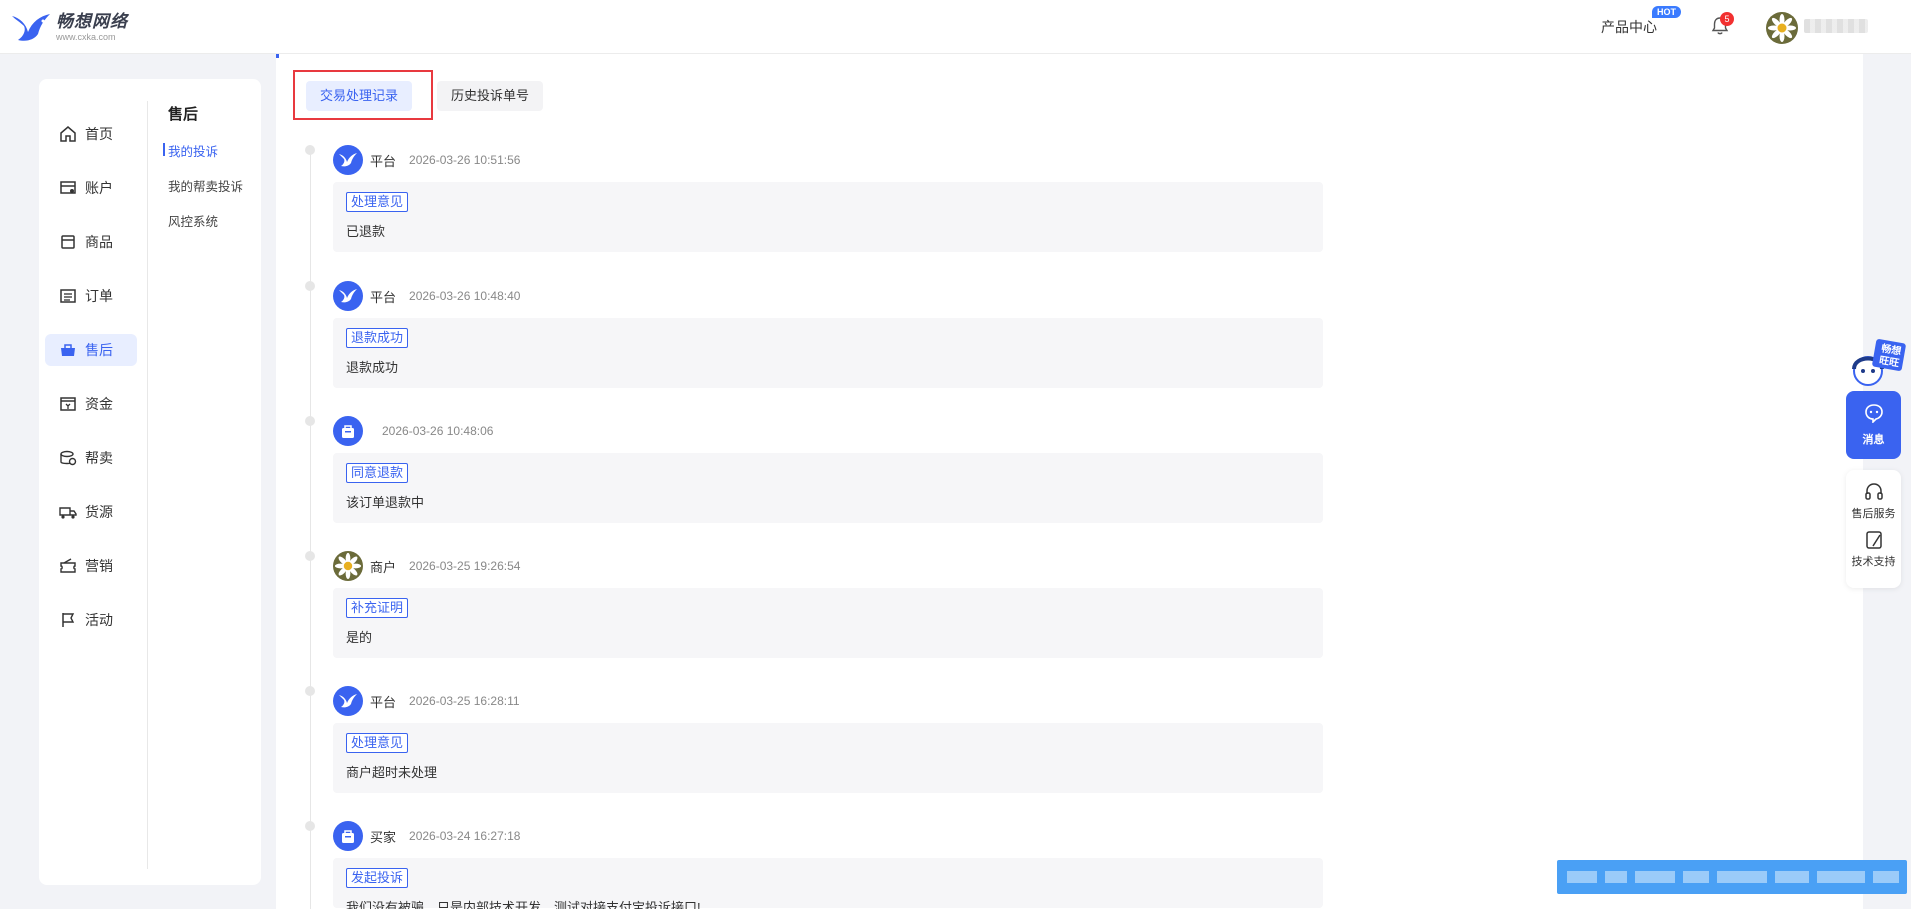 The width and height of the screenshot is (1911, 909). I want to click on goods-icon, so click(68, 242).